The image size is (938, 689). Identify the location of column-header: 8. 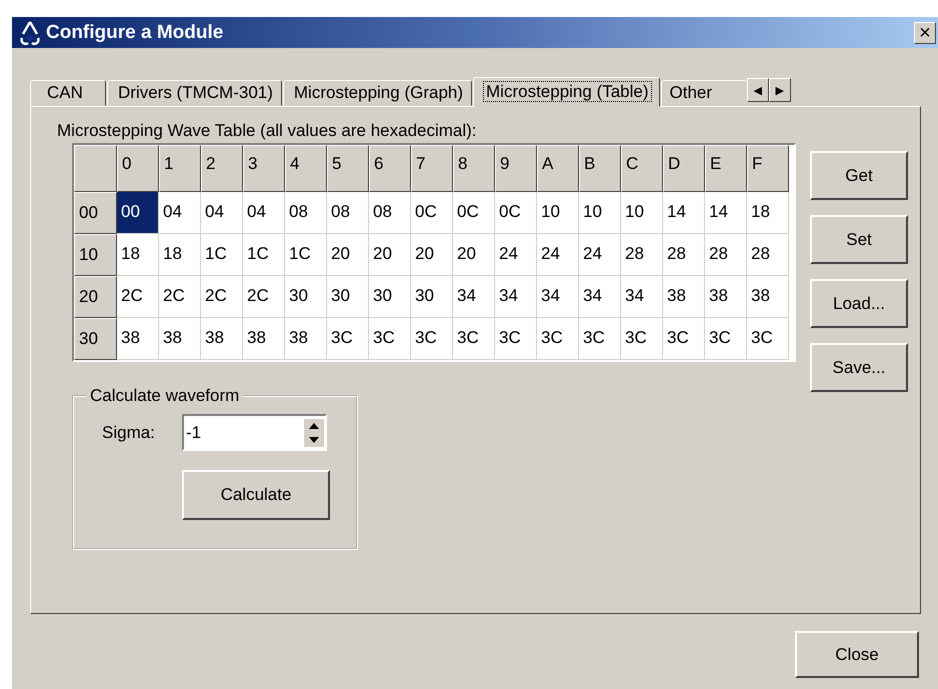
(474, 168).